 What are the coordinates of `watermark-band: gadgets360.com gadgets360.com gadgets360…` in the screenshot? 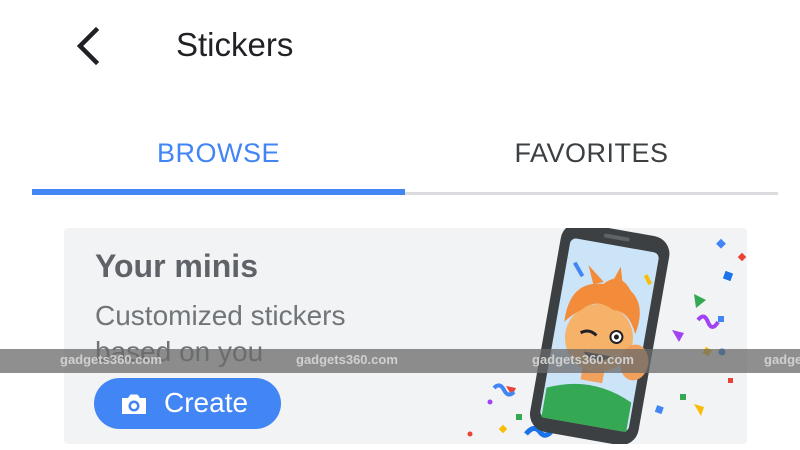 It's located at (400, 361).